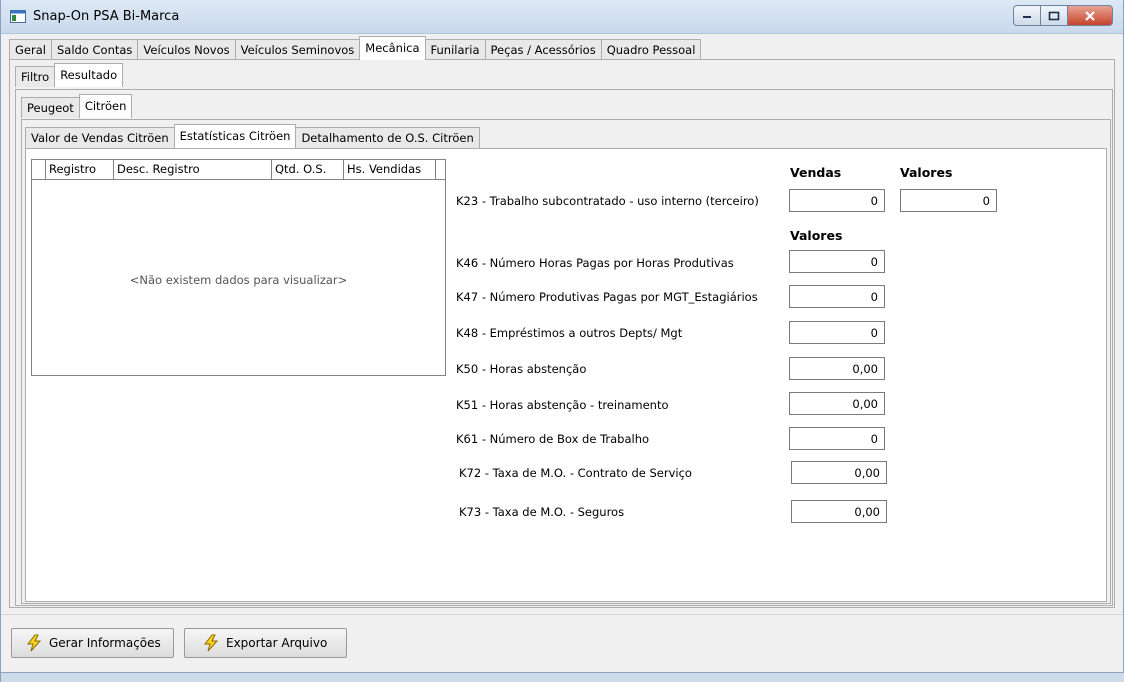 This screenshot has height=682, width=1124. Describe the element at coordinates (105, 643) in the screenshot. I see `gerar-informacoes-label: Gerar Informações` at that location.